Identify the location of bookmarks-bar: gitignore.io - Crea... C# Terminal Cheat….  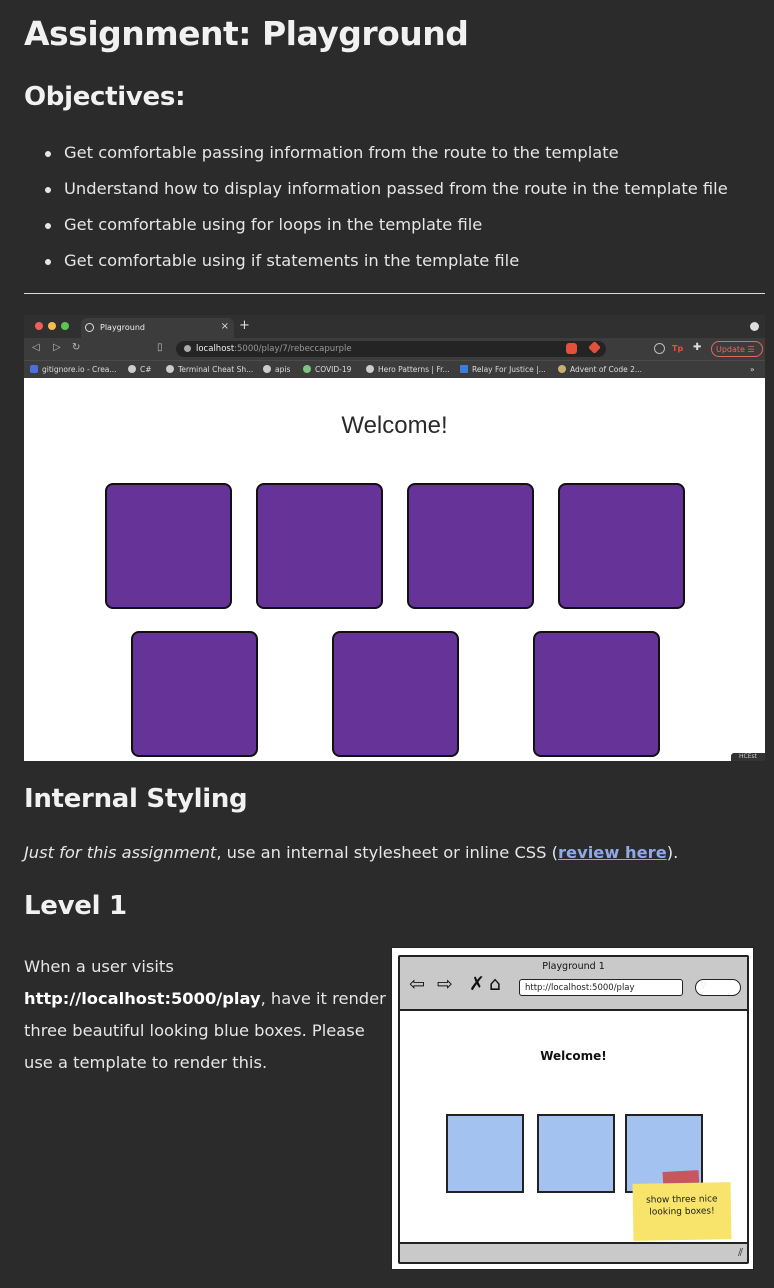
(394, 369).